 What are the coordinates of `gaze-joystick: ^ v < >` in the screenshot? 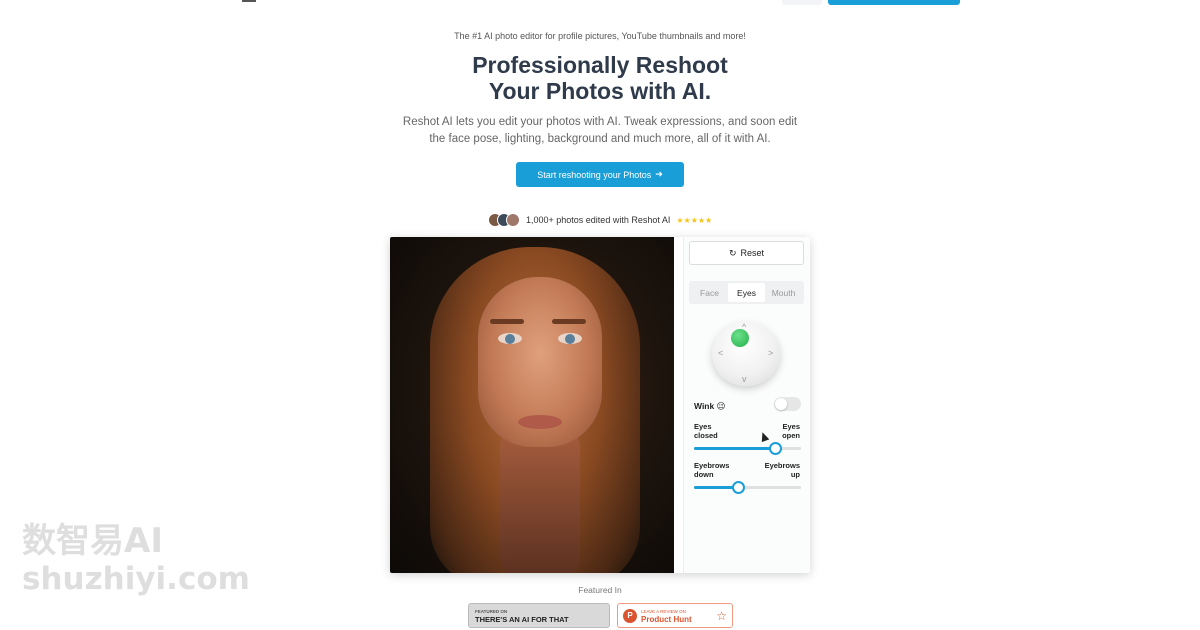 It's located at (746, 354).